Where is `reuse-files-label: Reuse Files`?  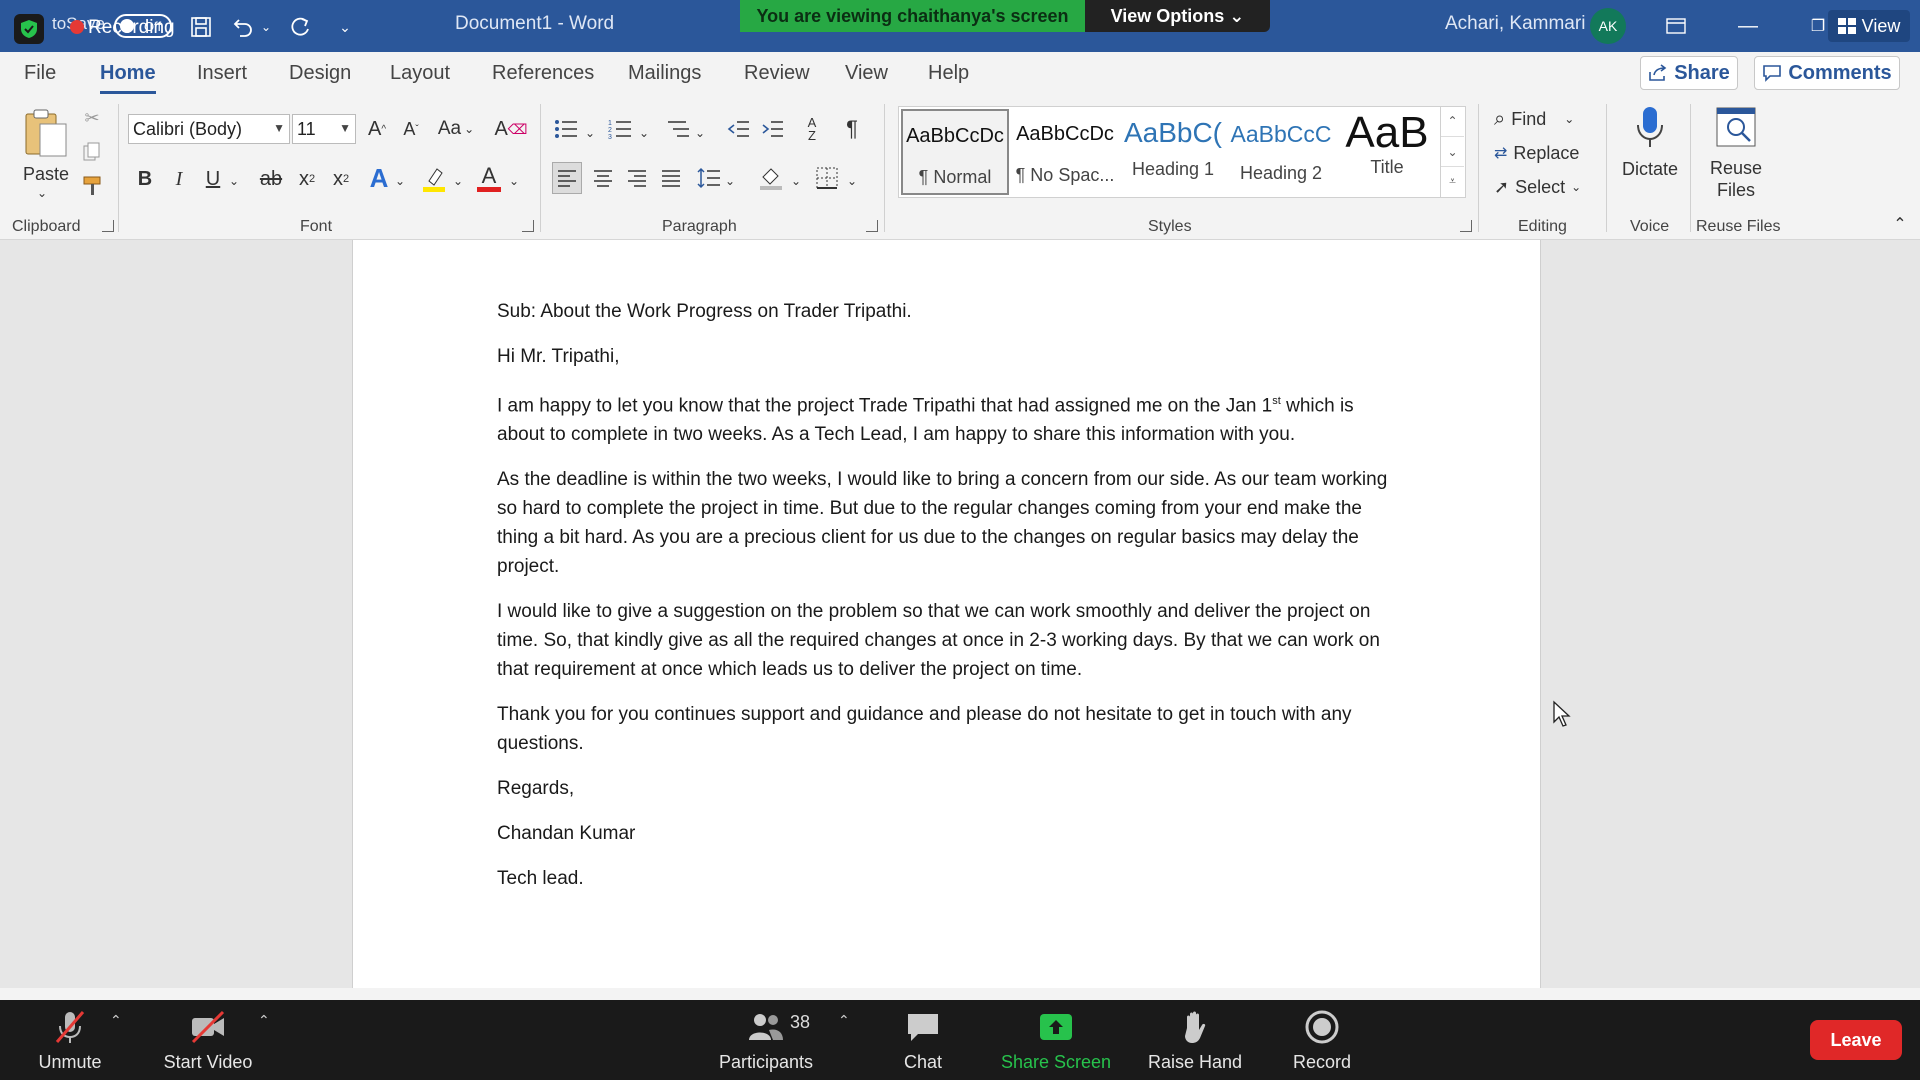
reuse-files-label: Reuse Files is located at coordinates (1736, 179).